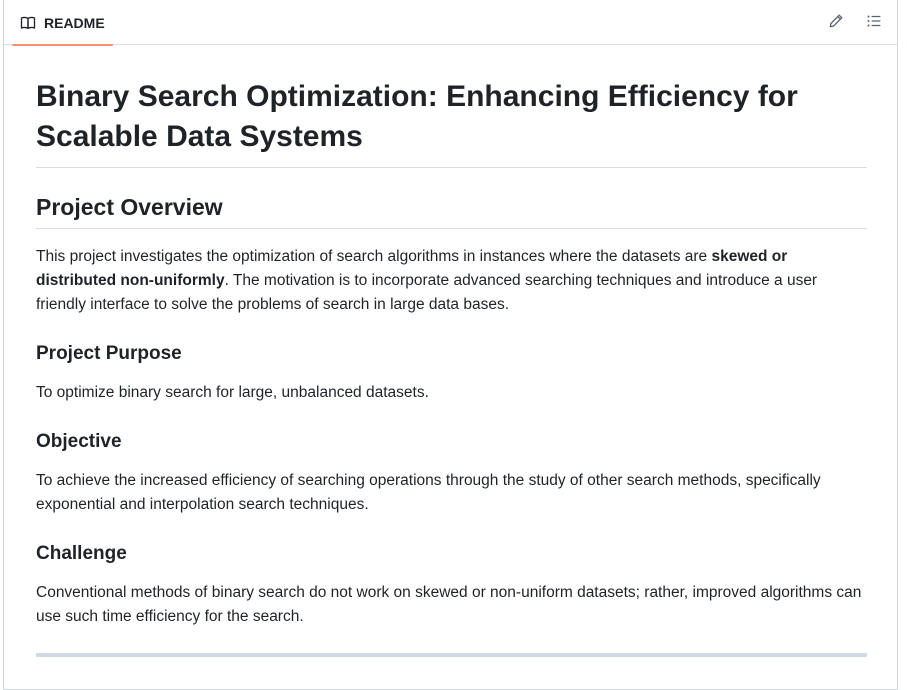 The image size is (907, 690). Describe the element at coordinates (74, 22) in the screenshot. I see `tab-readme-label: README` at that location.